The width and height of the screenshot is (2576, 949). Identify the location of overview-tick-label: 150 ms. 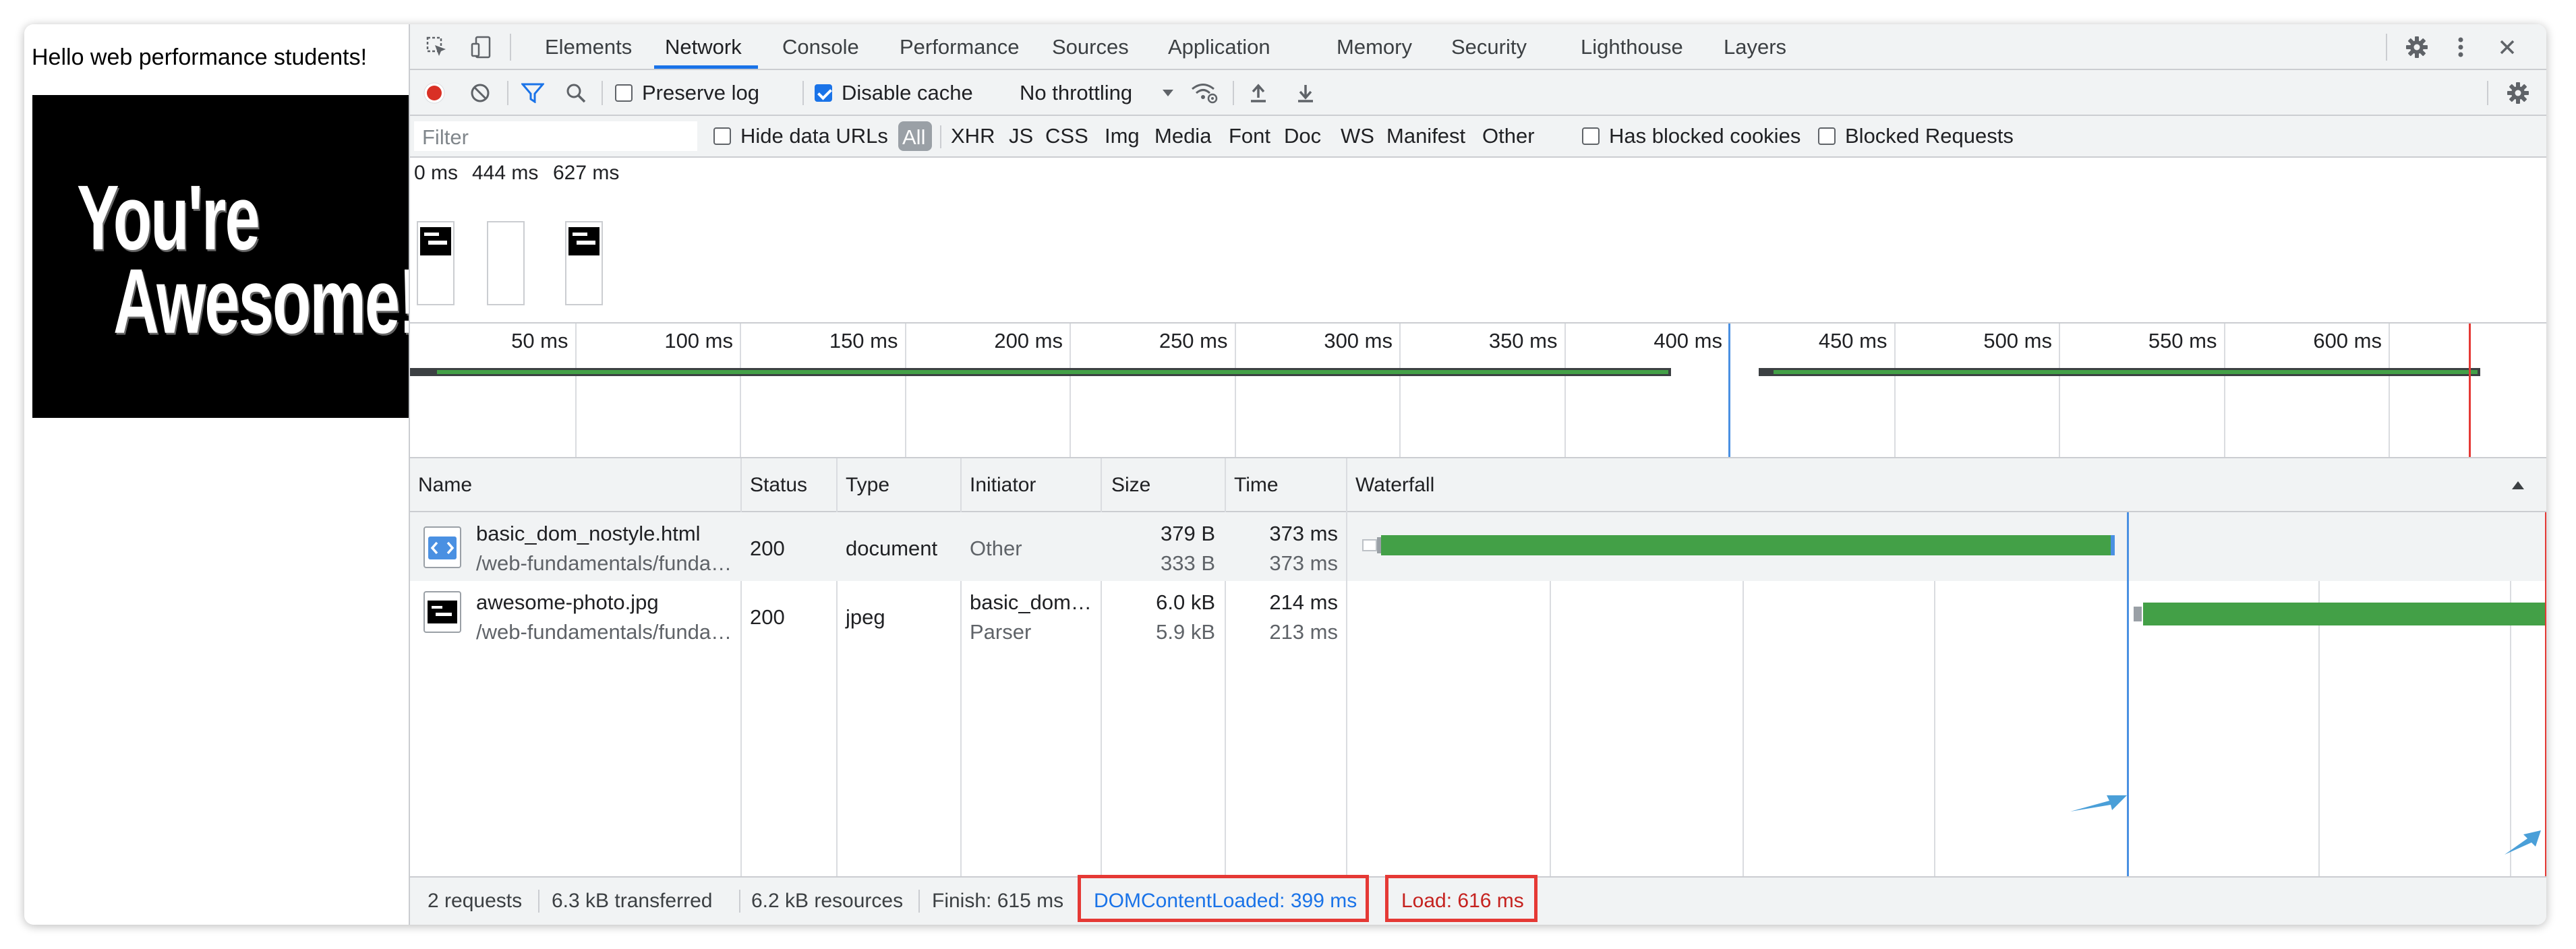
(864, 341).